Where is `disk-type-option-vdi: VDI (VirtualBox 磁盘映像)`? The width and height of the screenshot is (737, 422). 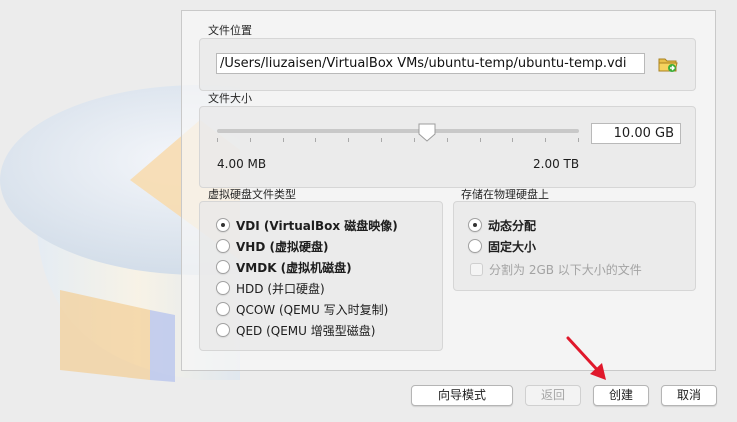 disk-type-option-vdi: VDI (VirtualBox 磁盘映像) is located at coordinates (307, 225).